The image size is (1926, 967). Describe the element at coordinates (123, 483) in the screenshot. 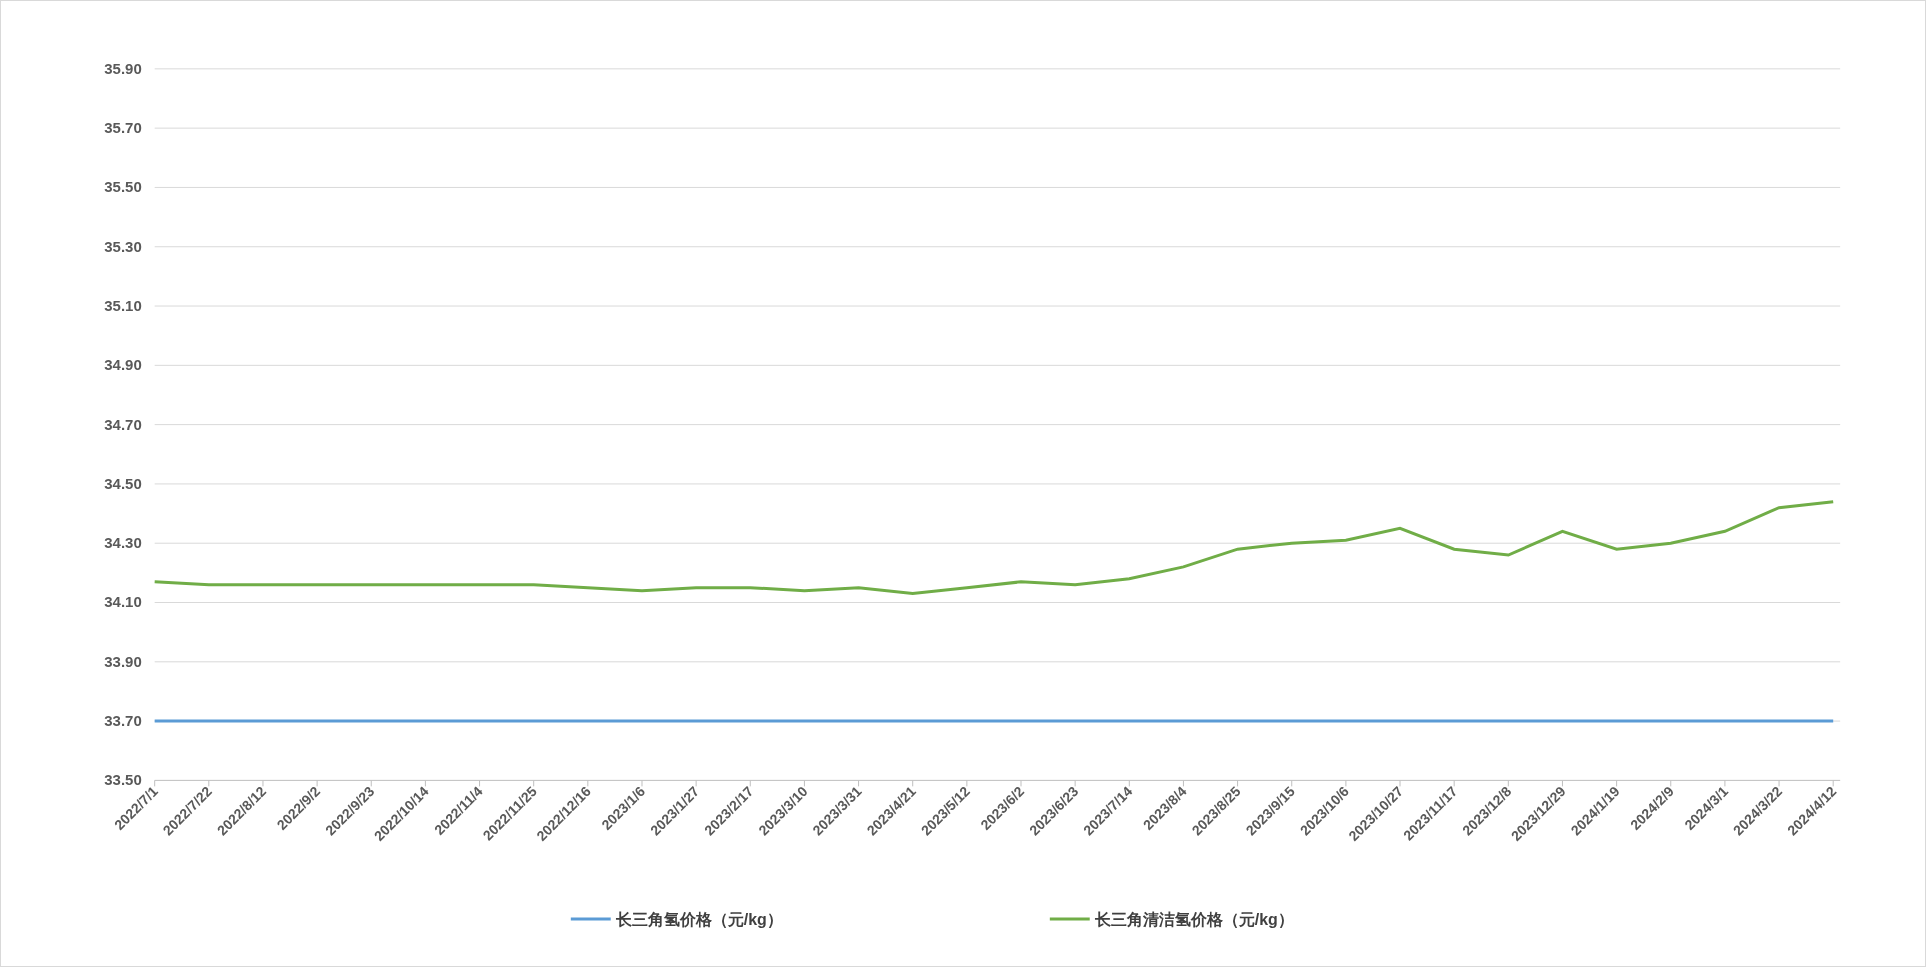

I see `y-axis-label: 34.50` at that location.